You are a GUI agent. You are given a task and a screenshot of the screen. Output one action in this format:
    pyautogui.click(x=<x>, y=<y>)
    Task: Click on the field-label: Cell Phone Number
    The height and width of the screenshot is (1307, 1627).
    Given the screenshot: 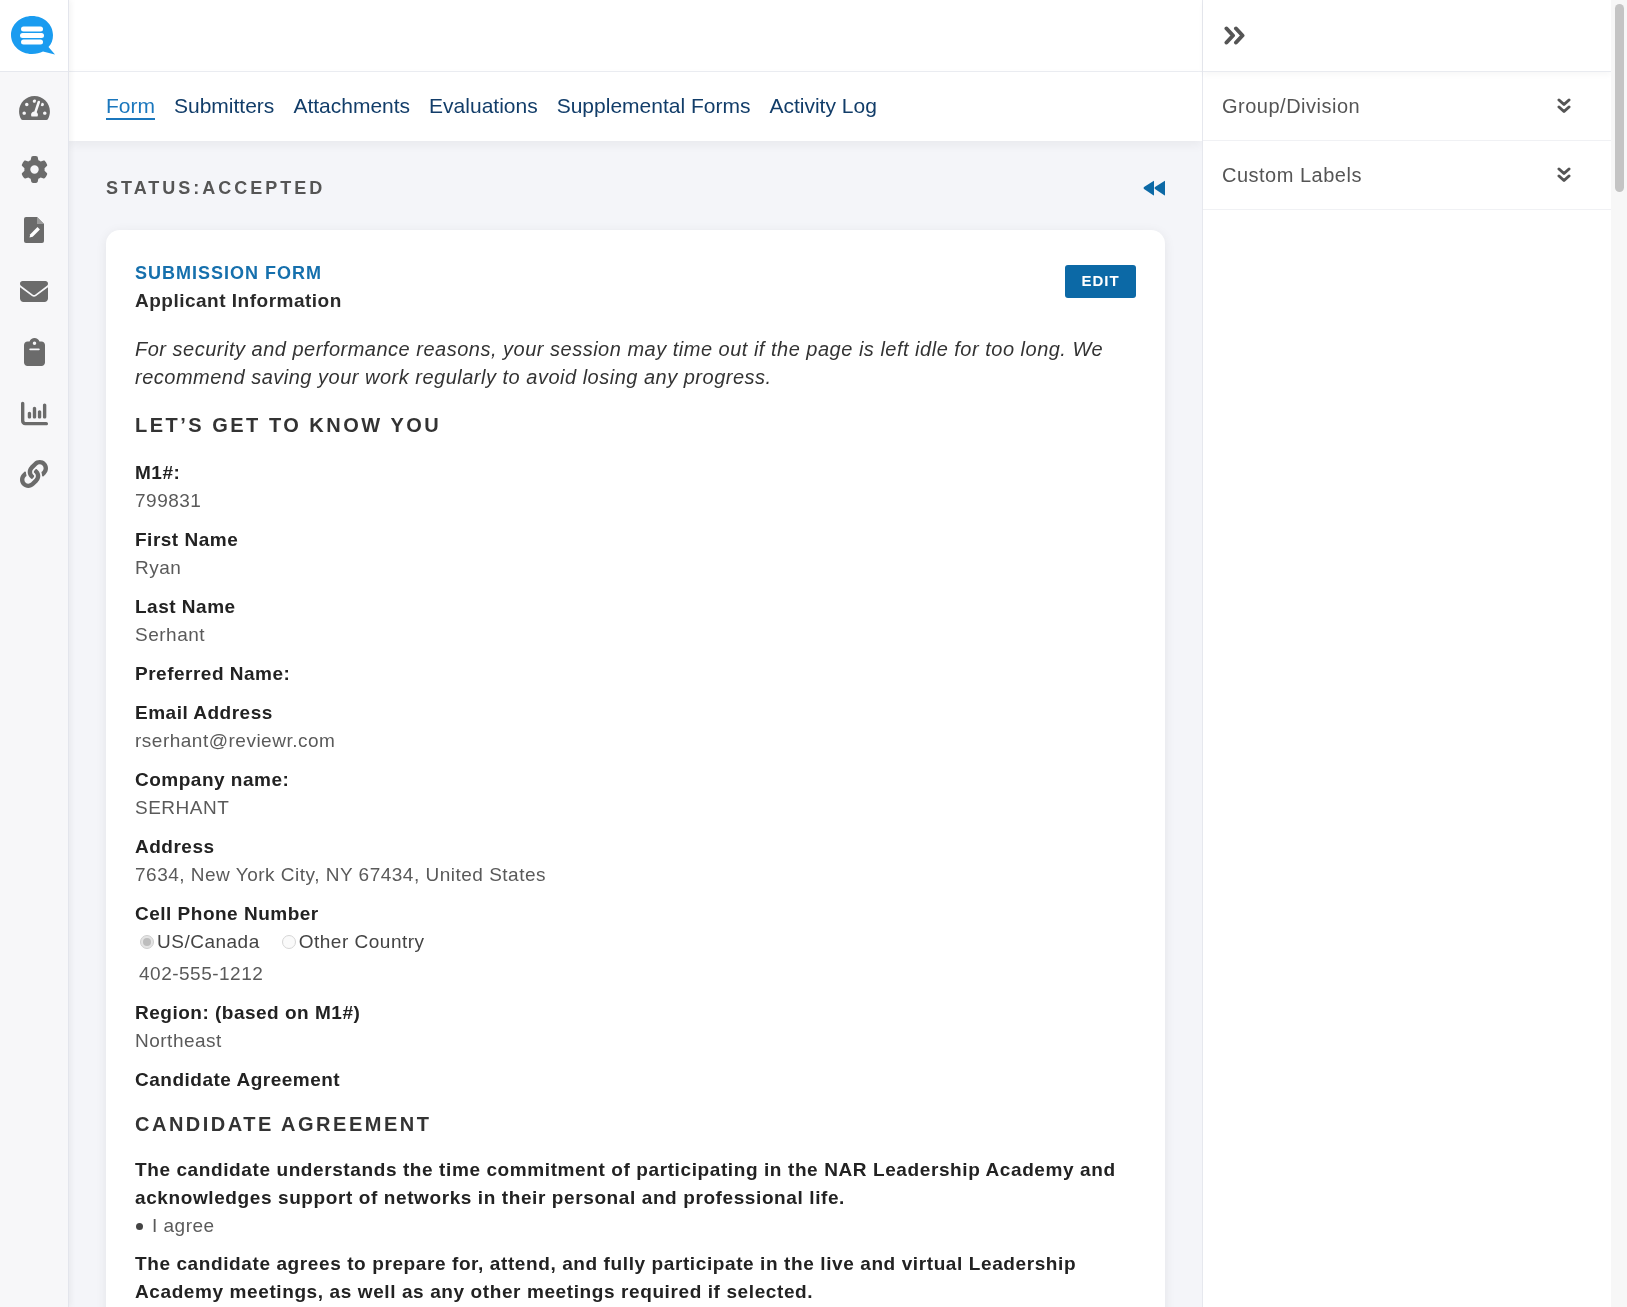 What is the action you would take?
    pyautogui.click(x=227, y=914)
    